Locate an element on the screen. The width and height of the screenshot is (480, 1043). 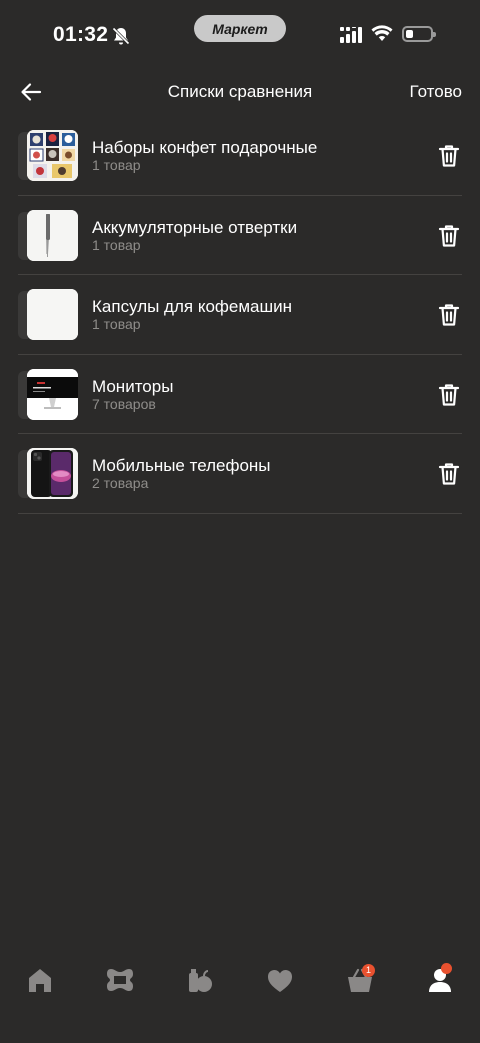
candy-boxes-thumbnail is located at coordinates (52, 155).